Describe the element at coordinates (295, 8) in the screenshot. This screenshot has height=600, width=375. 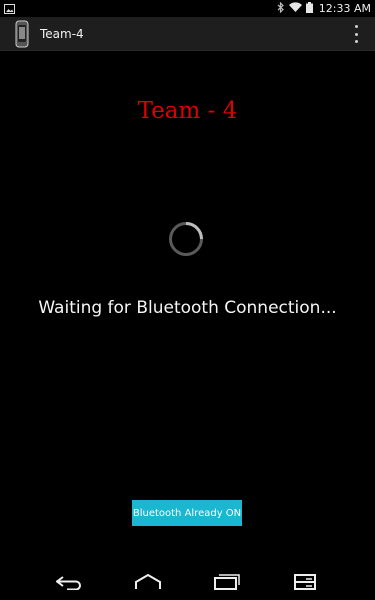
I see `wifi-icon` at that location.